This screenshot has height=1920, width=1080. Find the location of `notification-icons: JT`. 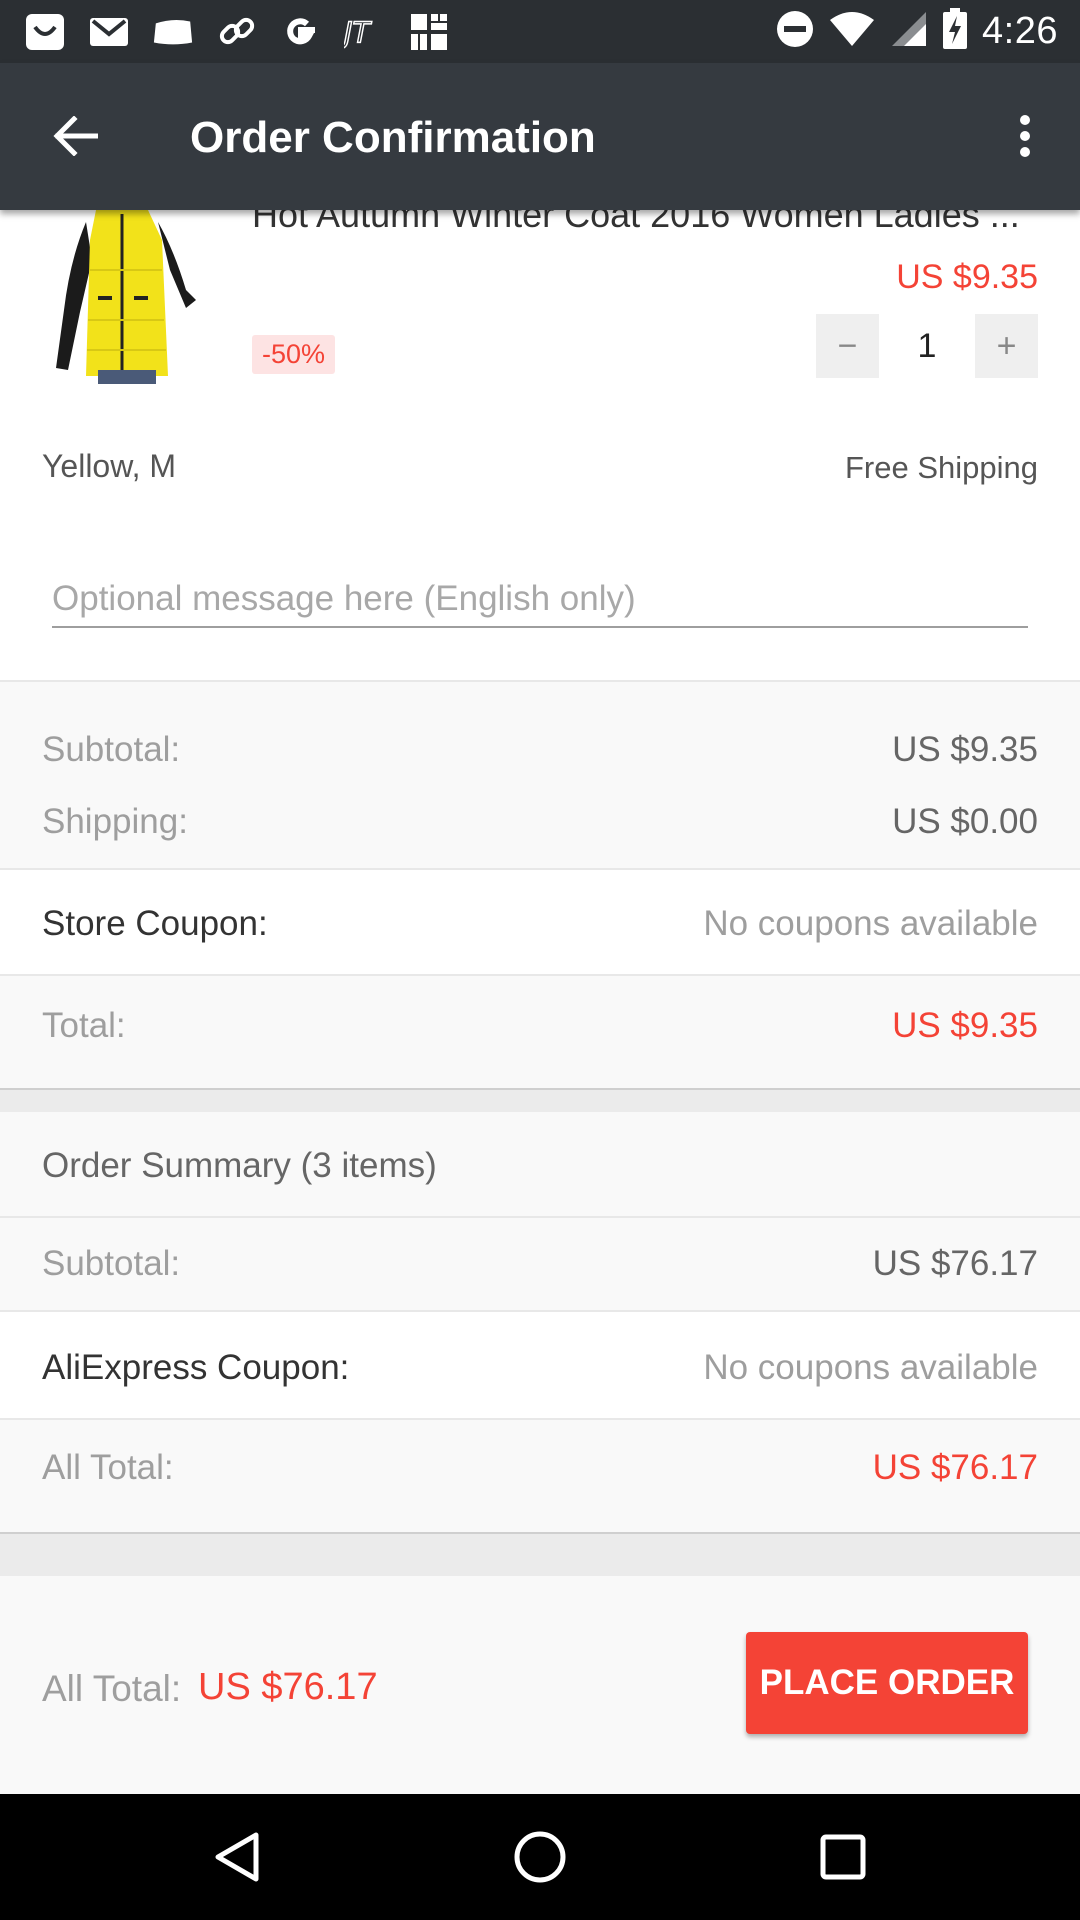

notification-icons: JT is located at coordinates (237, 32).